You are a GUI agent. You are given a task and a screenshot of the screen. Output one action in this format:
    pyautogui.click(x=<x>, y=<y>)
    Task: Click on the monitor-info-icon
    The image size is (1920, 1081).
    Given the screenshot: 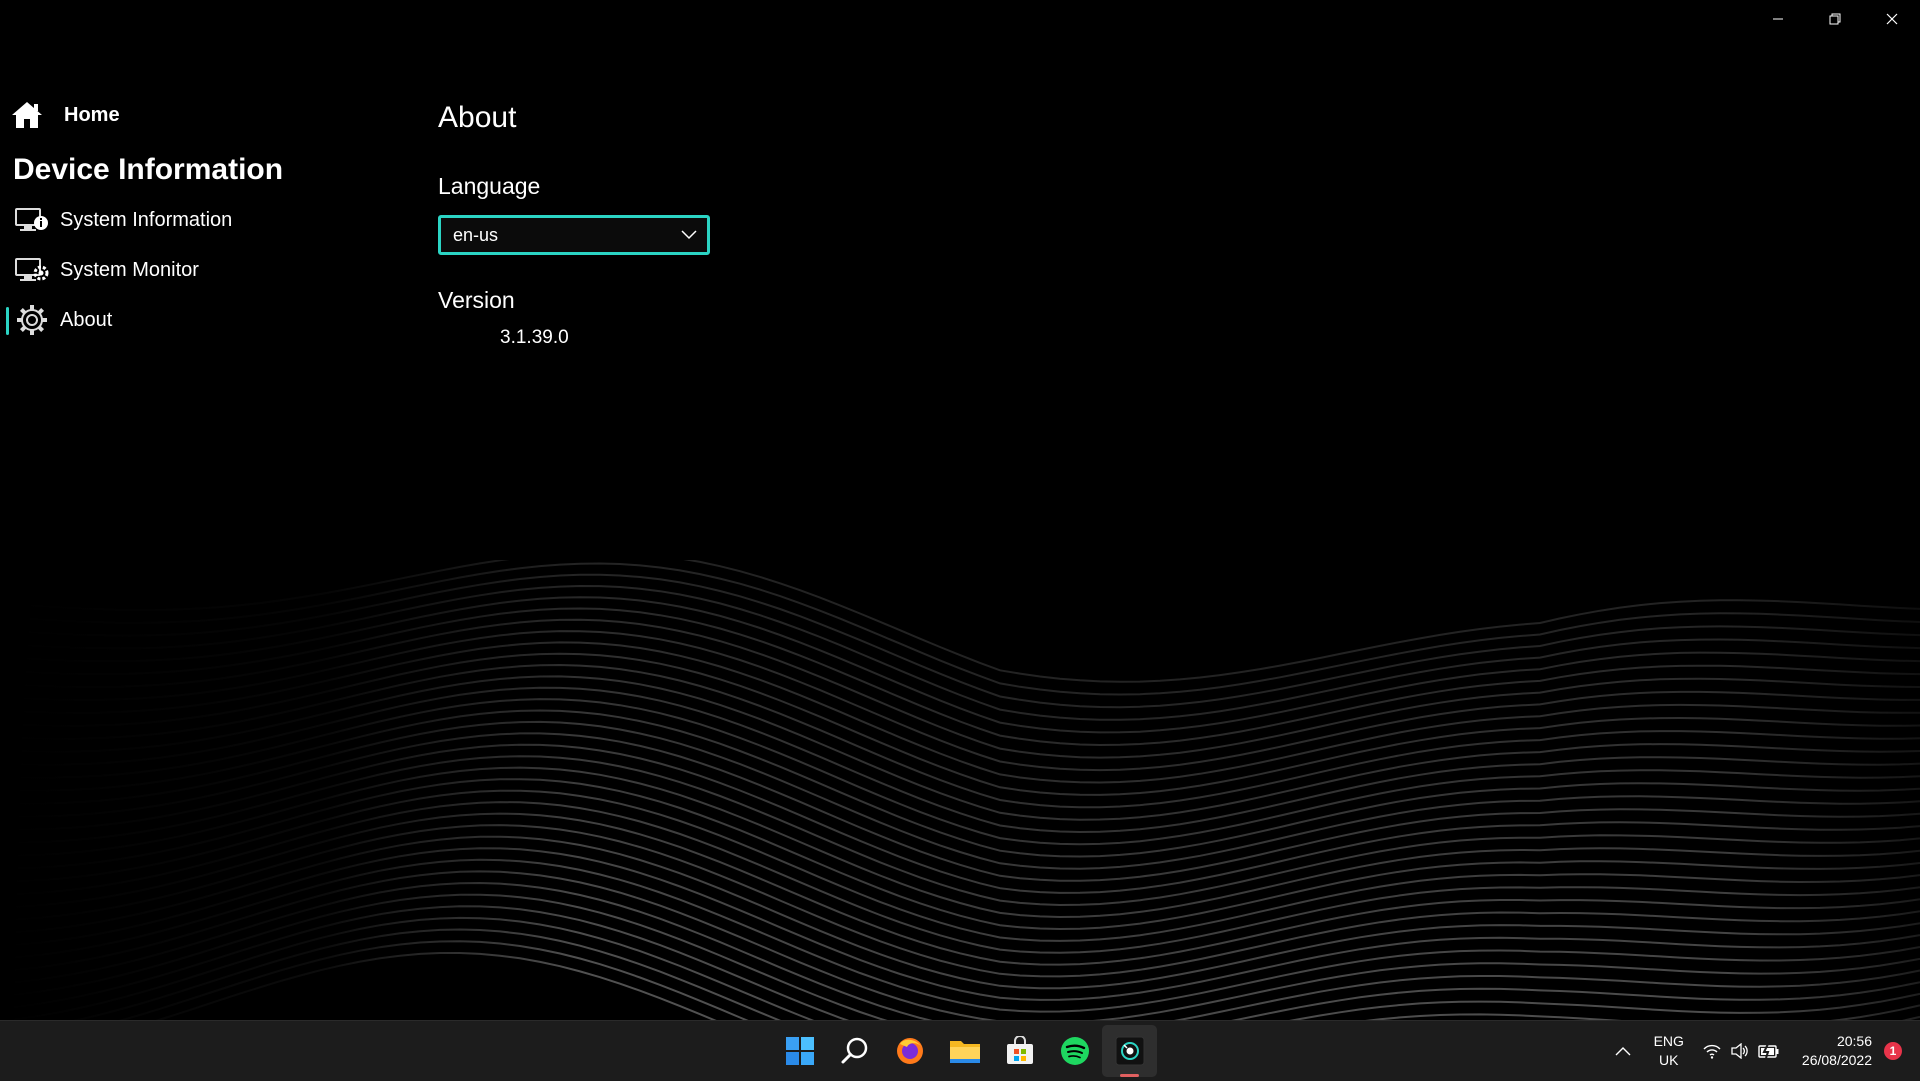 What is the action you would take?
    pyautogui.click(x=32, y=220)
    